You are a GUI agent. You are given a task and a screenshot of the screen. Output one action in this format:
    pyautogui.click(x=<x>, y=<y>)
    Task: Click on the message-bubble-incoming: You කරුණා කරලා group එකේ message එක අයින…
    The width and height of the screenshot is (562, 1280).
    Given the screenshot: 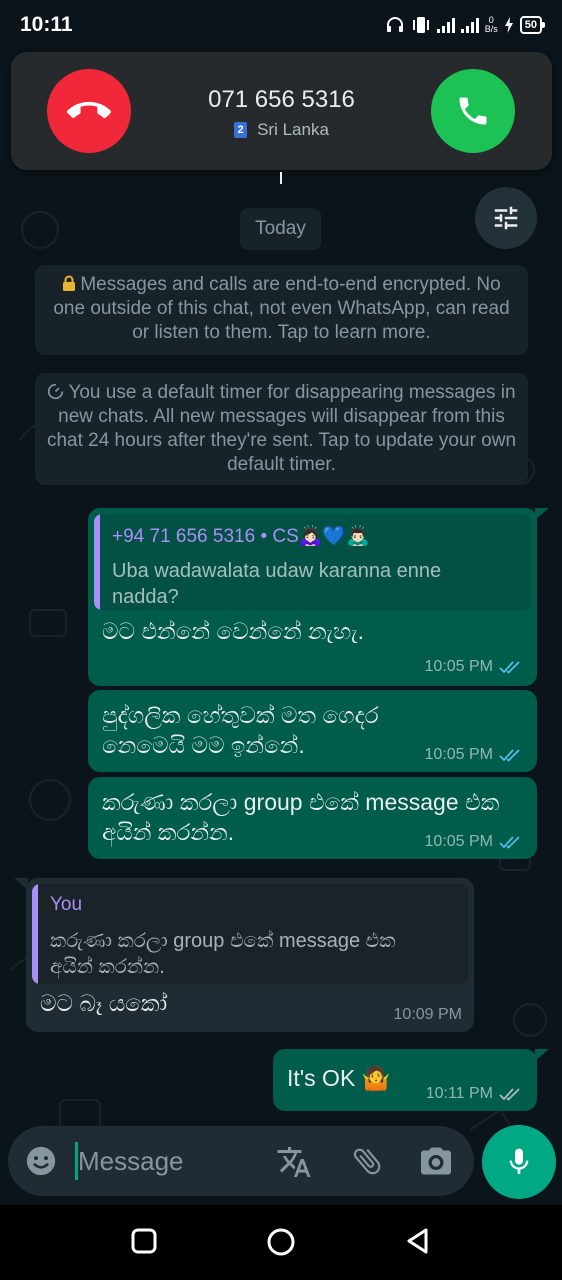 What is the action you would take?
    pyautogui.click(x=244, y=955)
    